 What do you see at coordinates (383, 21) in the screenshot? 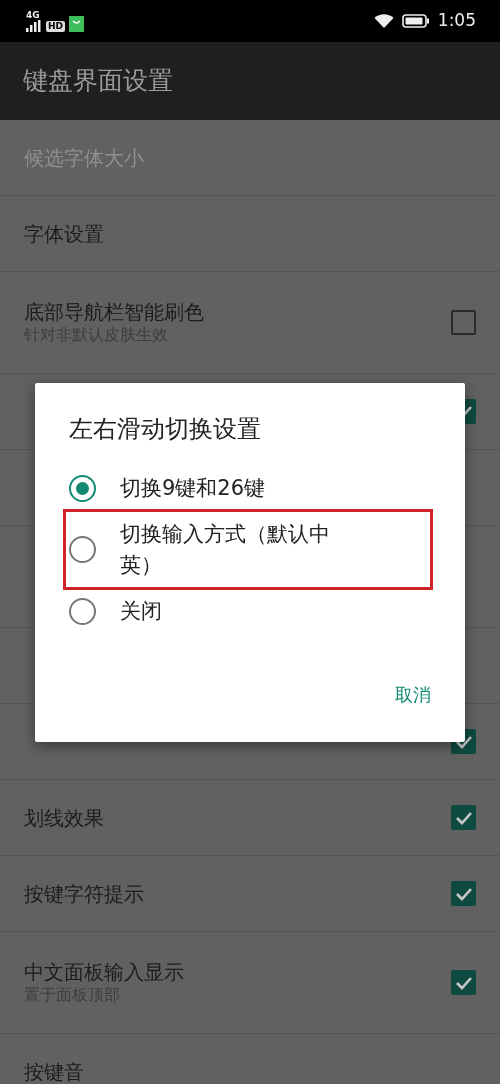
I see `wifi-icon` at bounding box center [383, 21].